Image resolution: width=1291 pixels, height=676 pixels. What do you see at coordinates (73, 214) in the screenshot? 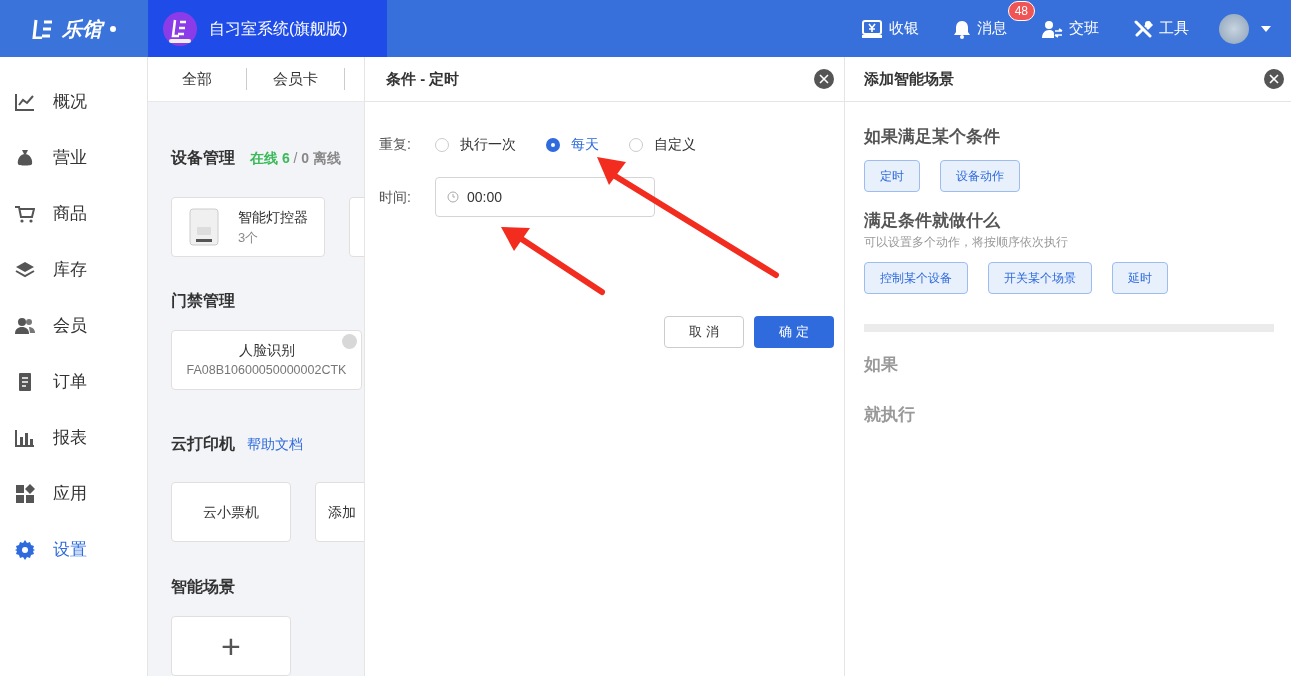
I see `sidebar-item: 商品` at bounding box center [73, 214].